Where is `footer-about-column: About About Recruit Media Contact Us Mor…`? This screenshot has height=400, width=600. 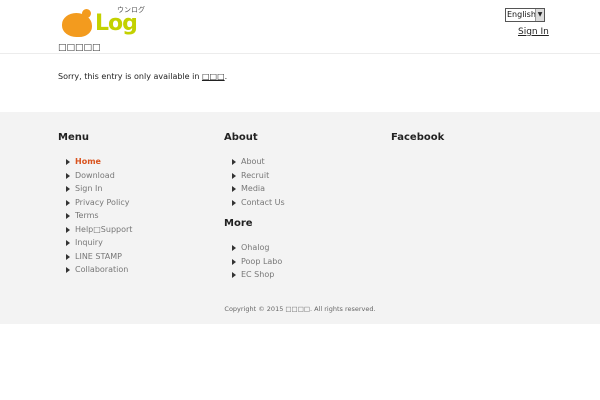
footer-about-column: About About Recruit Media Contact Us Mor… is located at coordinates (254, 207).